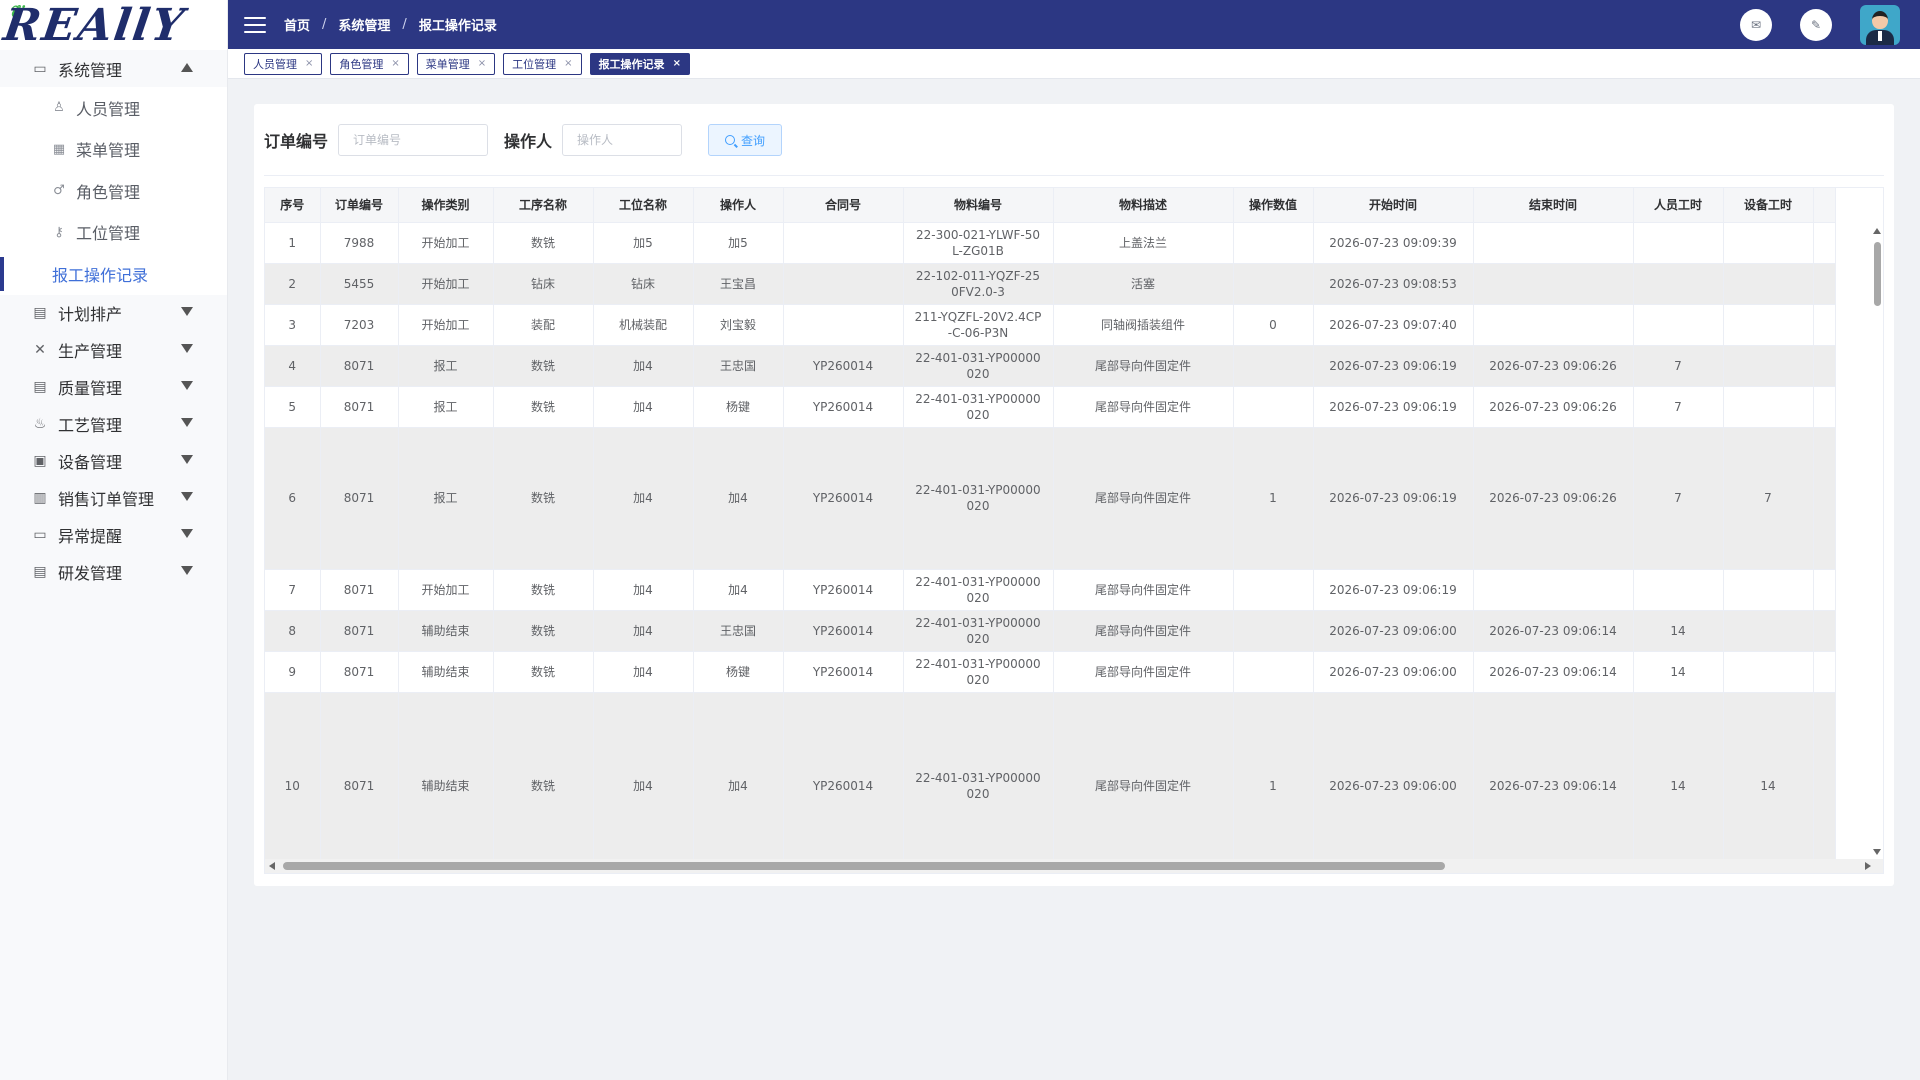  I want to click on edit-icon: ✎, so click(1816, 24).